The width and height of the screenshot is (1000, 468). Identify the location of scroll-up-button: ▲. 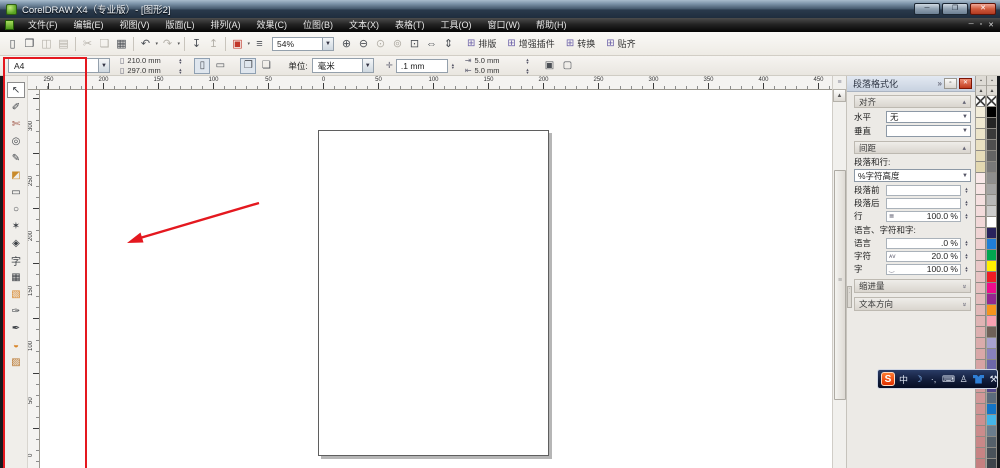
(839, 95).